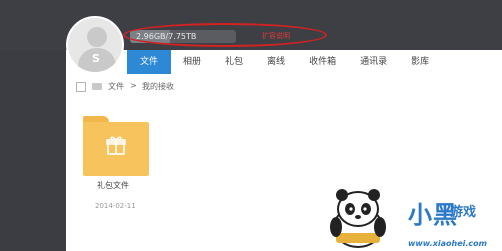 Image resolution: width=502 pixels, height=251 pixels. I want to click on avatar: S, so click(95, 45).